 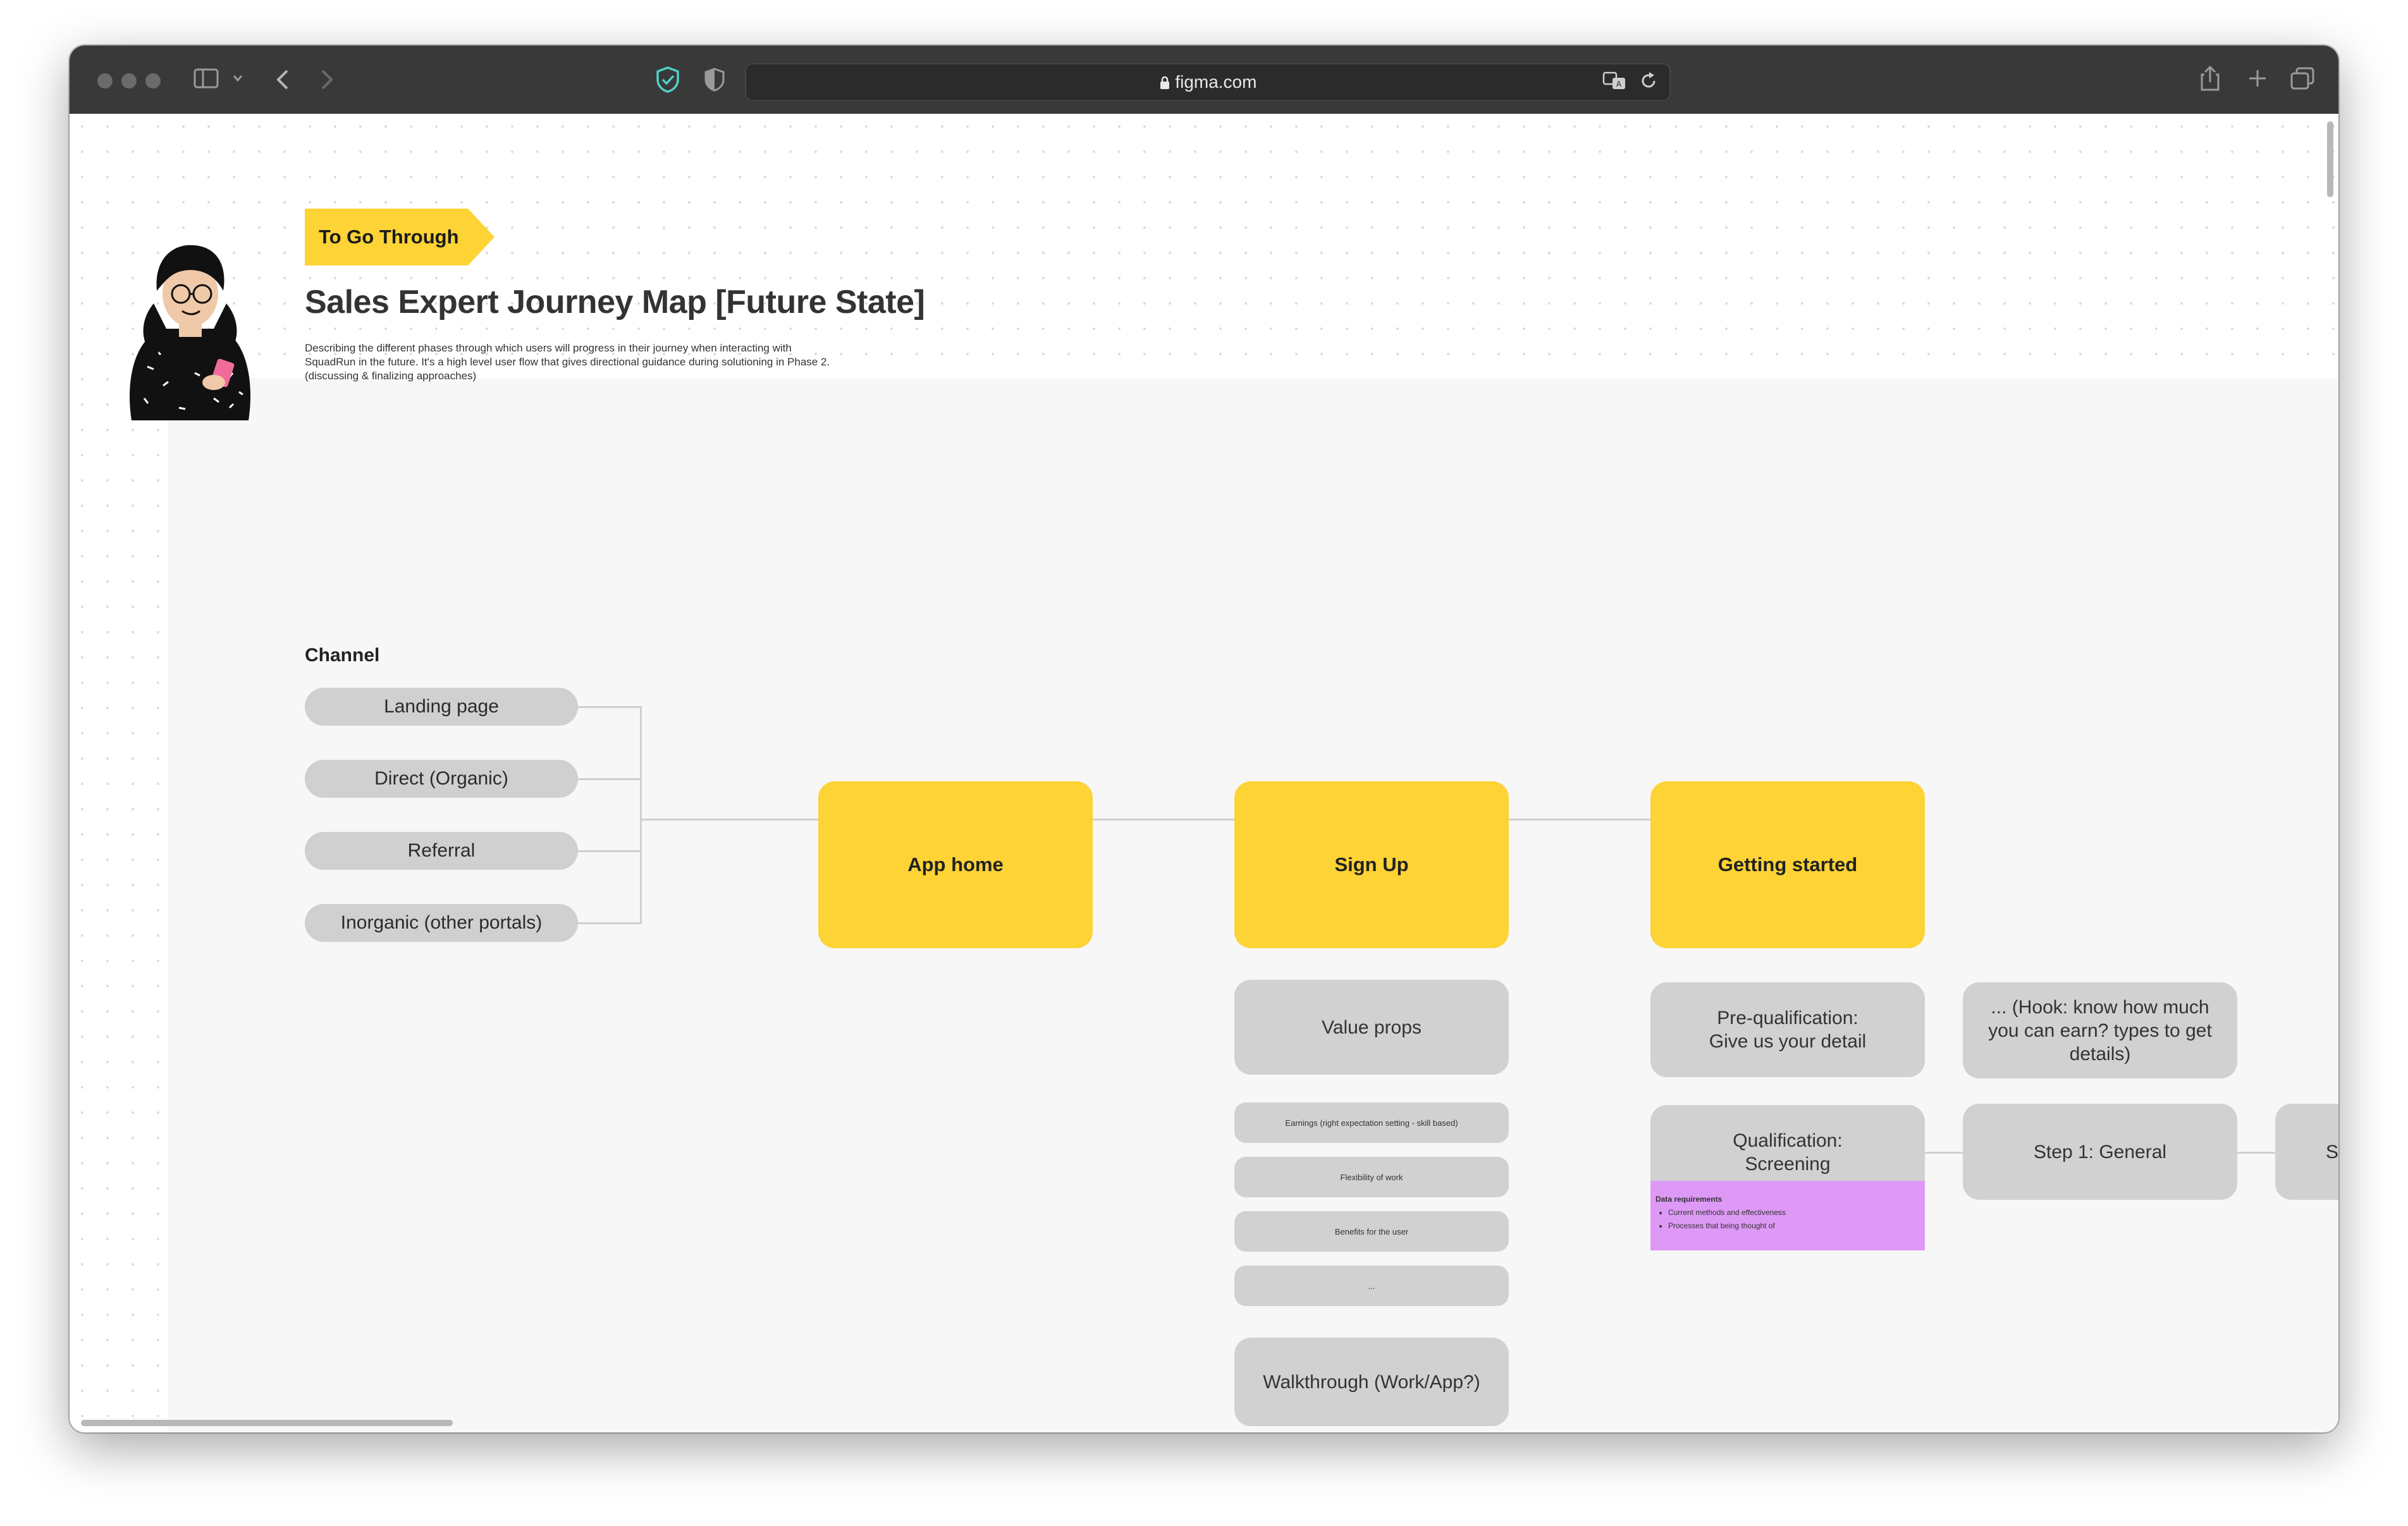 What do you see at coordinates (1788, 1140) in the screenshot?
I see `card-line: Qualification:` at bounding box center [1788, 1140].